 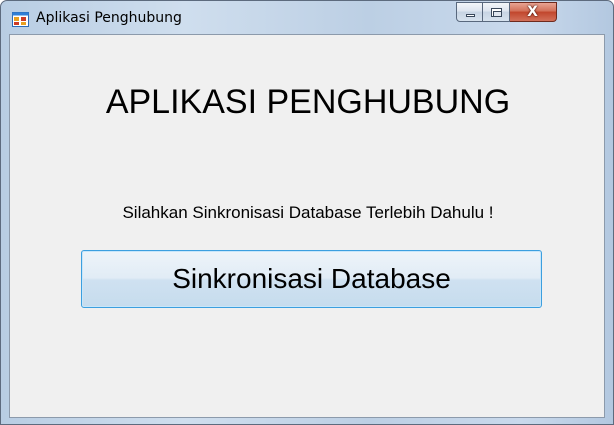 What do you see at coordinates (20, 19) in the screenshot?
I see `application-window-icon` at bounding box center [20, 19].